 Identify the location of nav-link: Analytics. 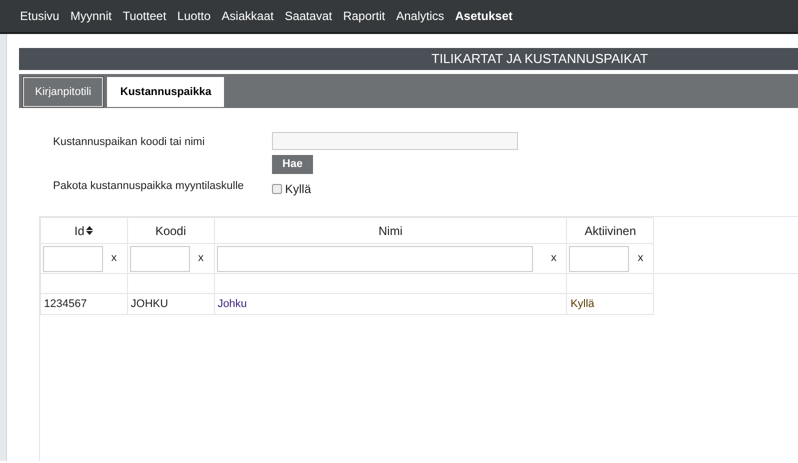
(420, 16).